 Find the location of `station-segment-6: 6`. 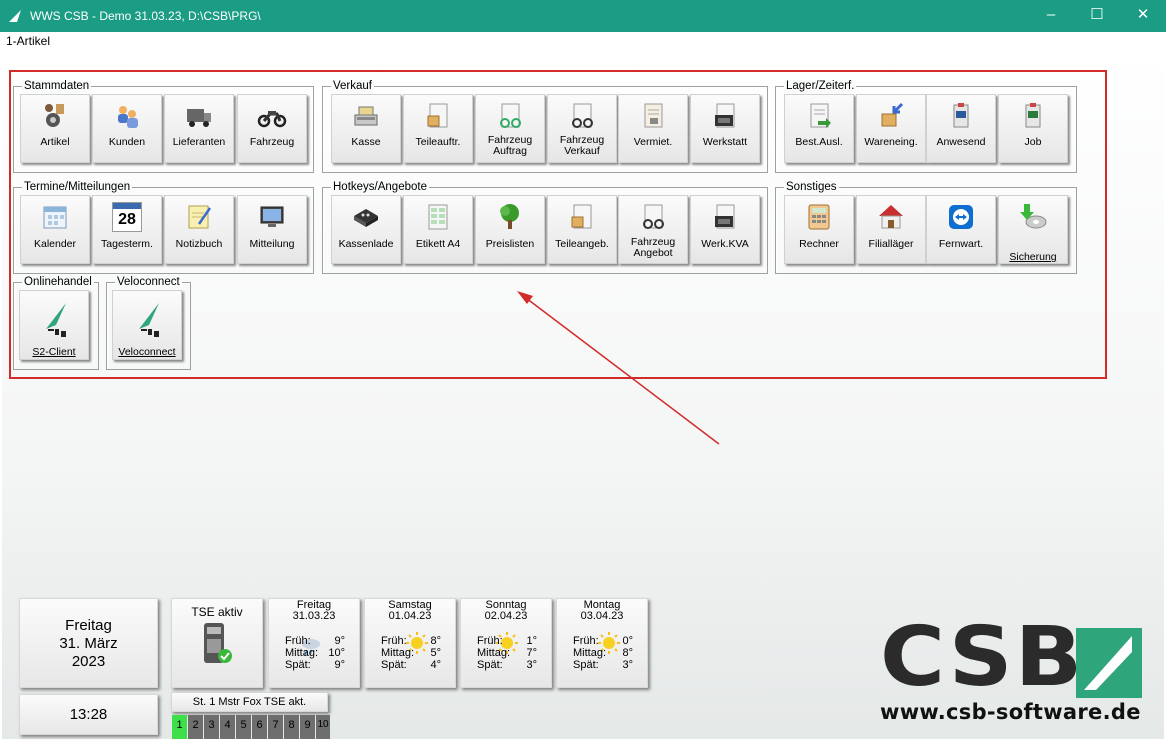

station-segment-6: 6 is located at coordinates (259, 727).